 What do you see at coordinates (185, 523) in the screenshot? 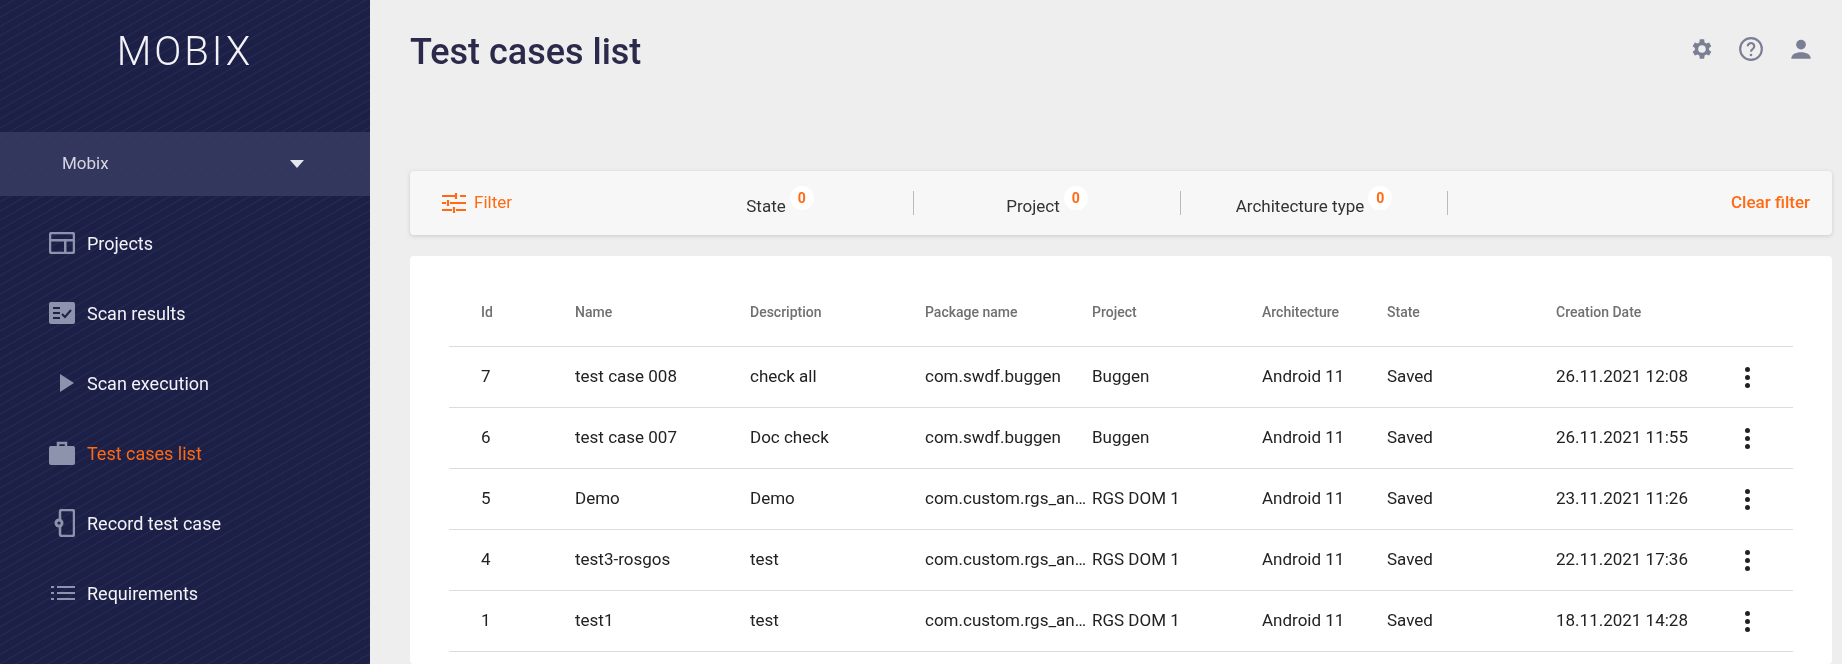
I see `nav-item: Record test case` at bounding box center [185, 523].